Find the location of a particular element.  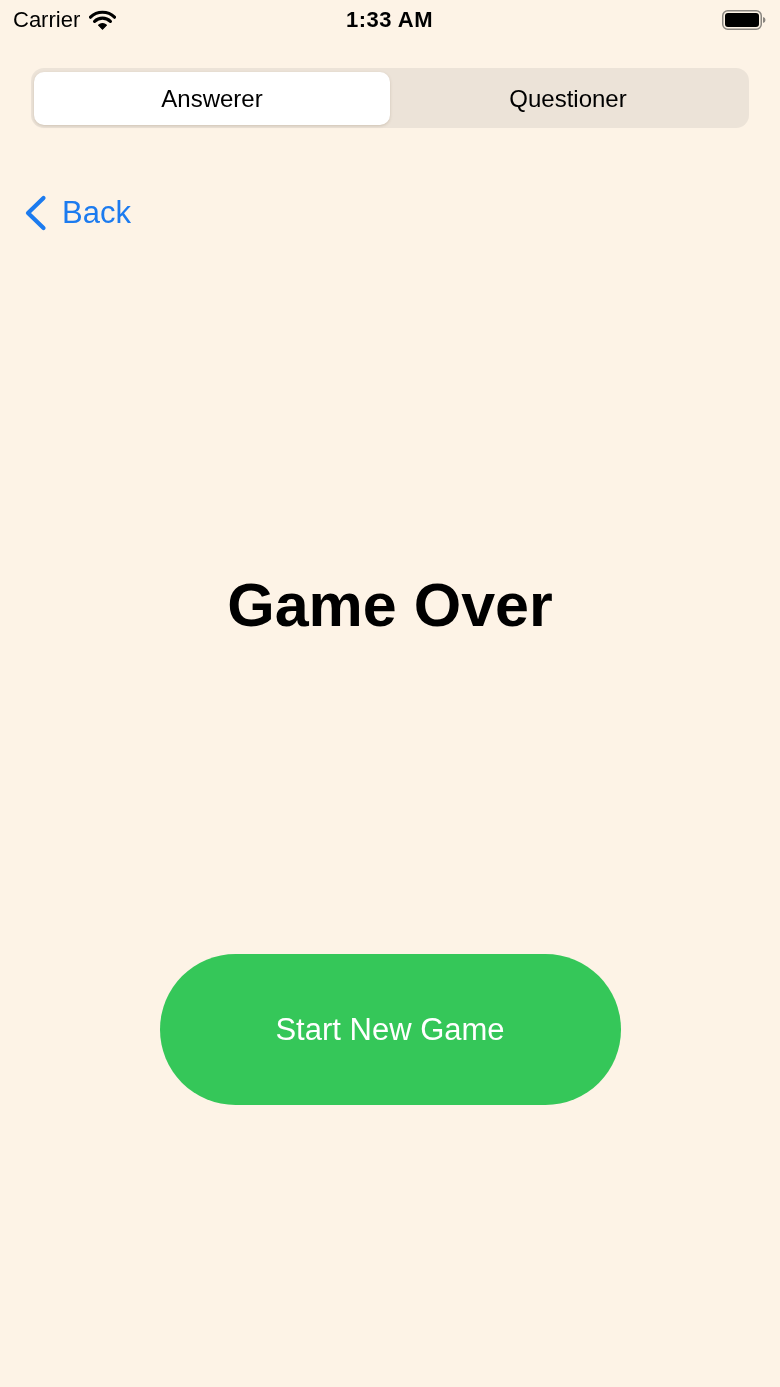

game-over-title: Game Over is located at coordinates (390, 605).